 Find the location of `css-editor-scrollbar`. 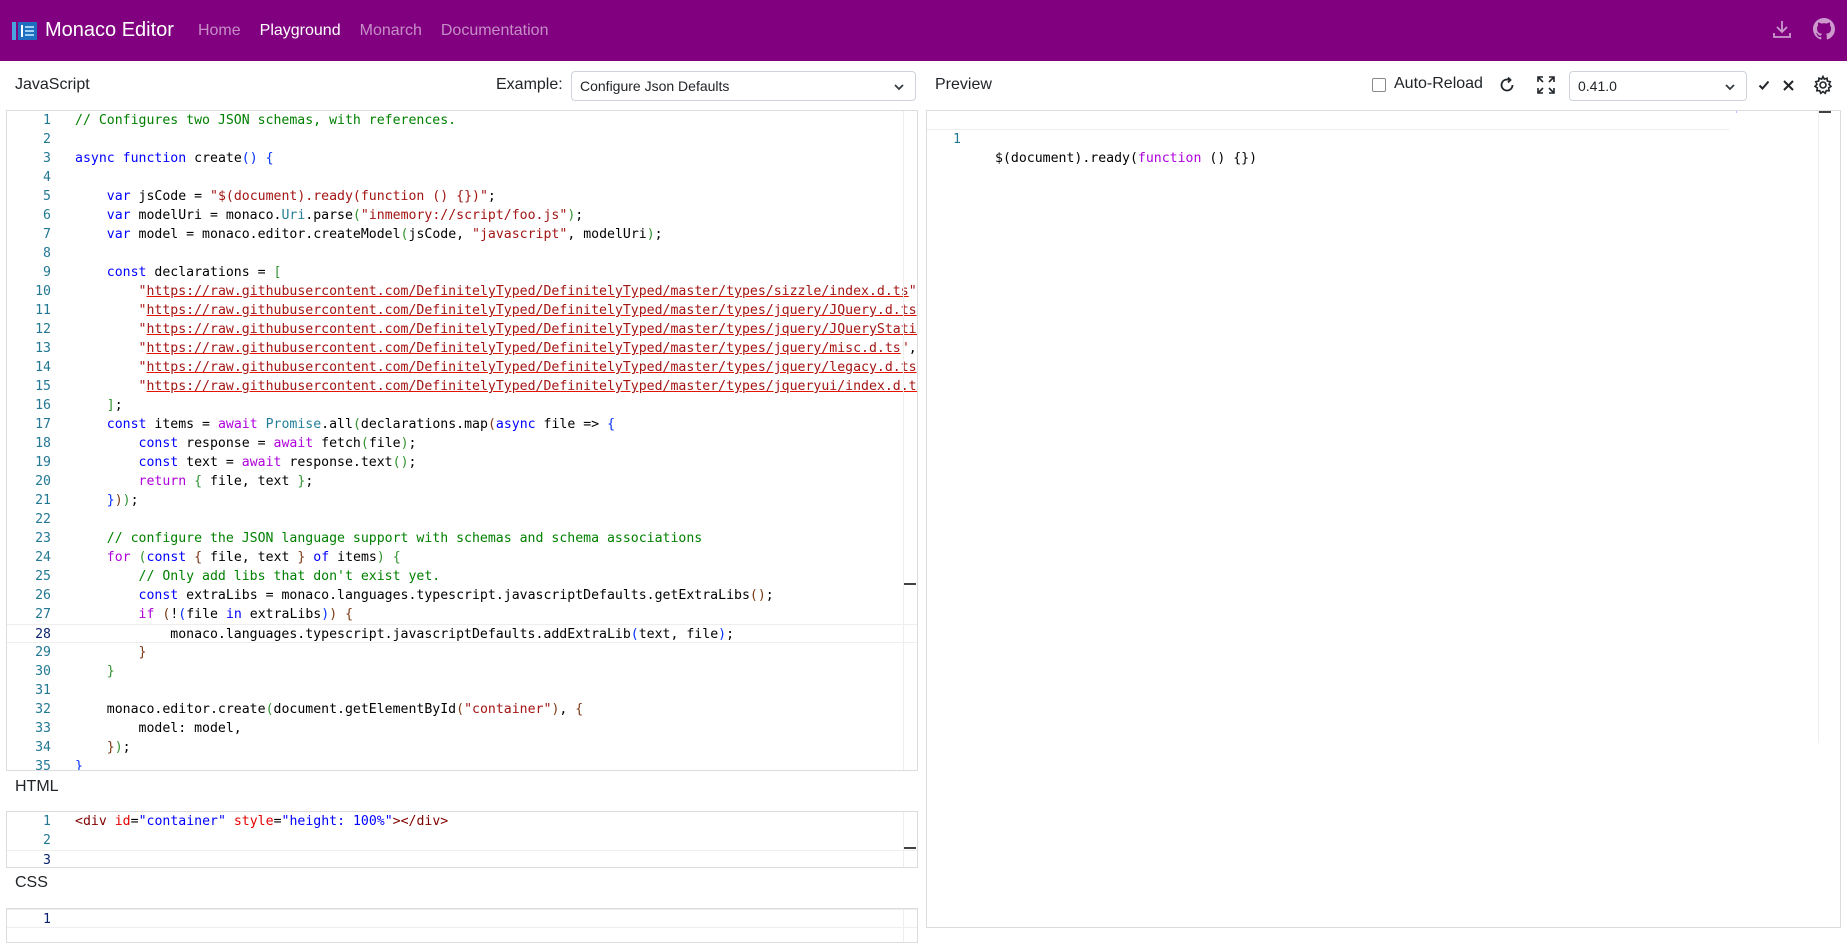

css-editor-scrollbar is located at coordinates (910, 925).